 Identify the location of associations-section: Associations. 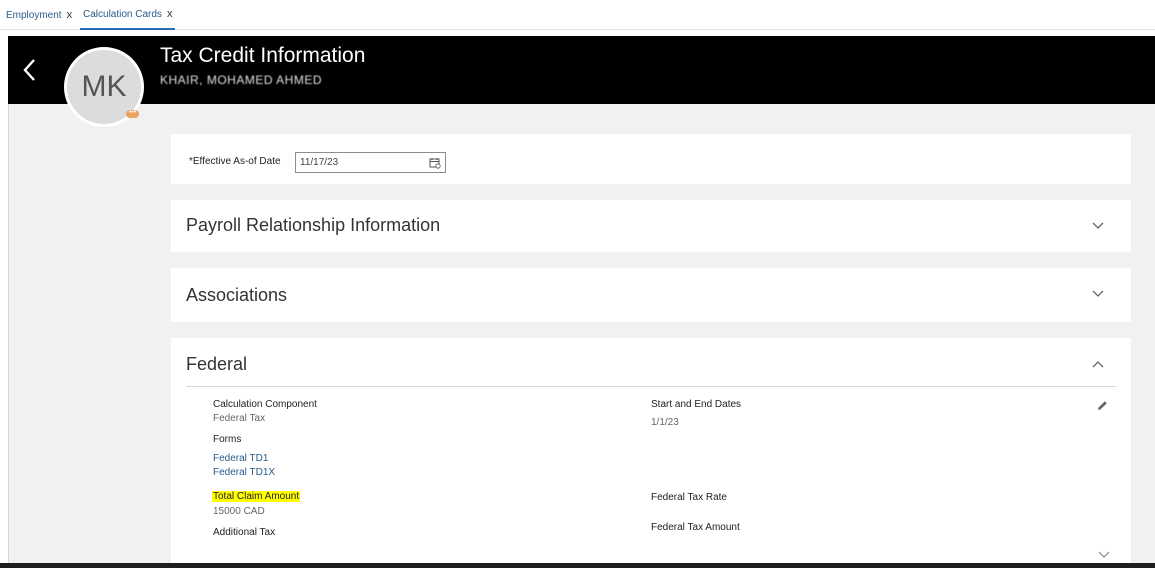
(651, 295).